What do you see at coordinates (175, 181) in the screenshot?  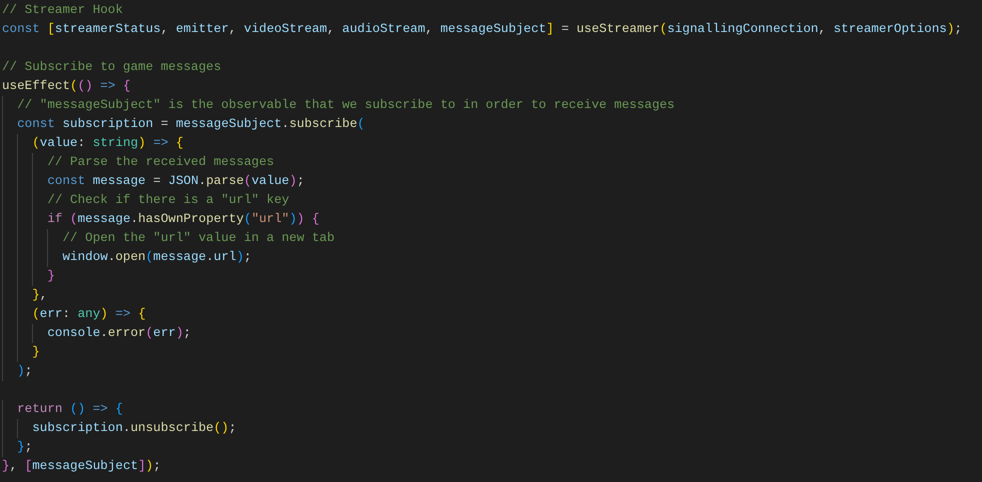 I see `code-line: const message = JSON.parse(value);` at bounding box center [175, 181].